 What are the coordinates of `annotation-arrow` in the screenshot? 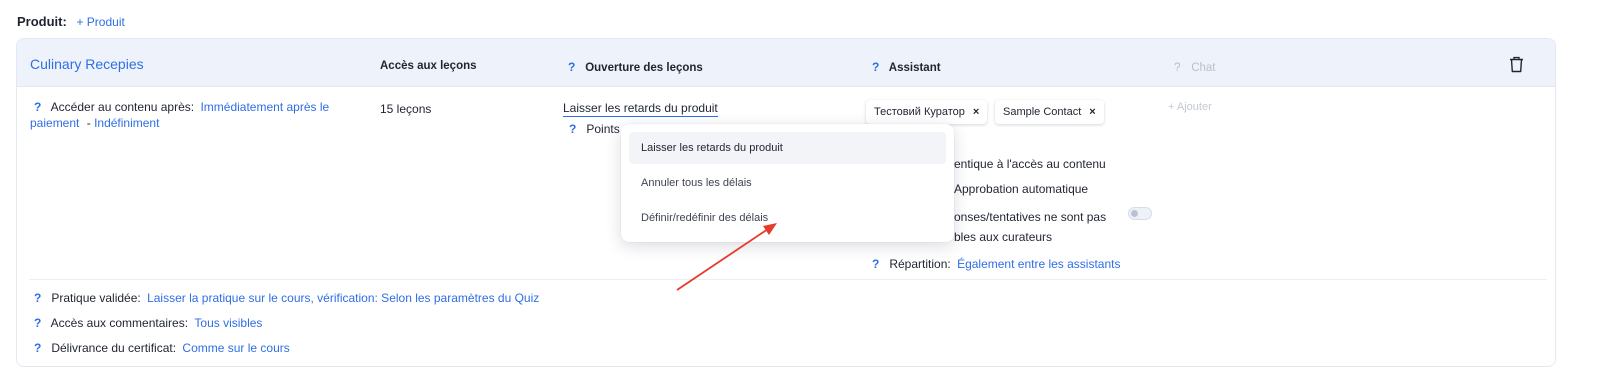 It's located at (726, 257).